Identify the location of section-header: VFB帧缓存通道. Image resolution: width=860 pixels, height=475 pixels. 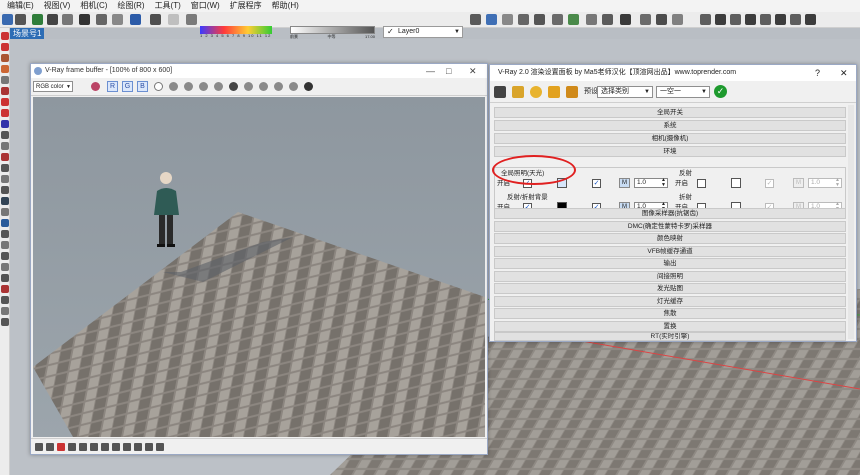
(670, 251).